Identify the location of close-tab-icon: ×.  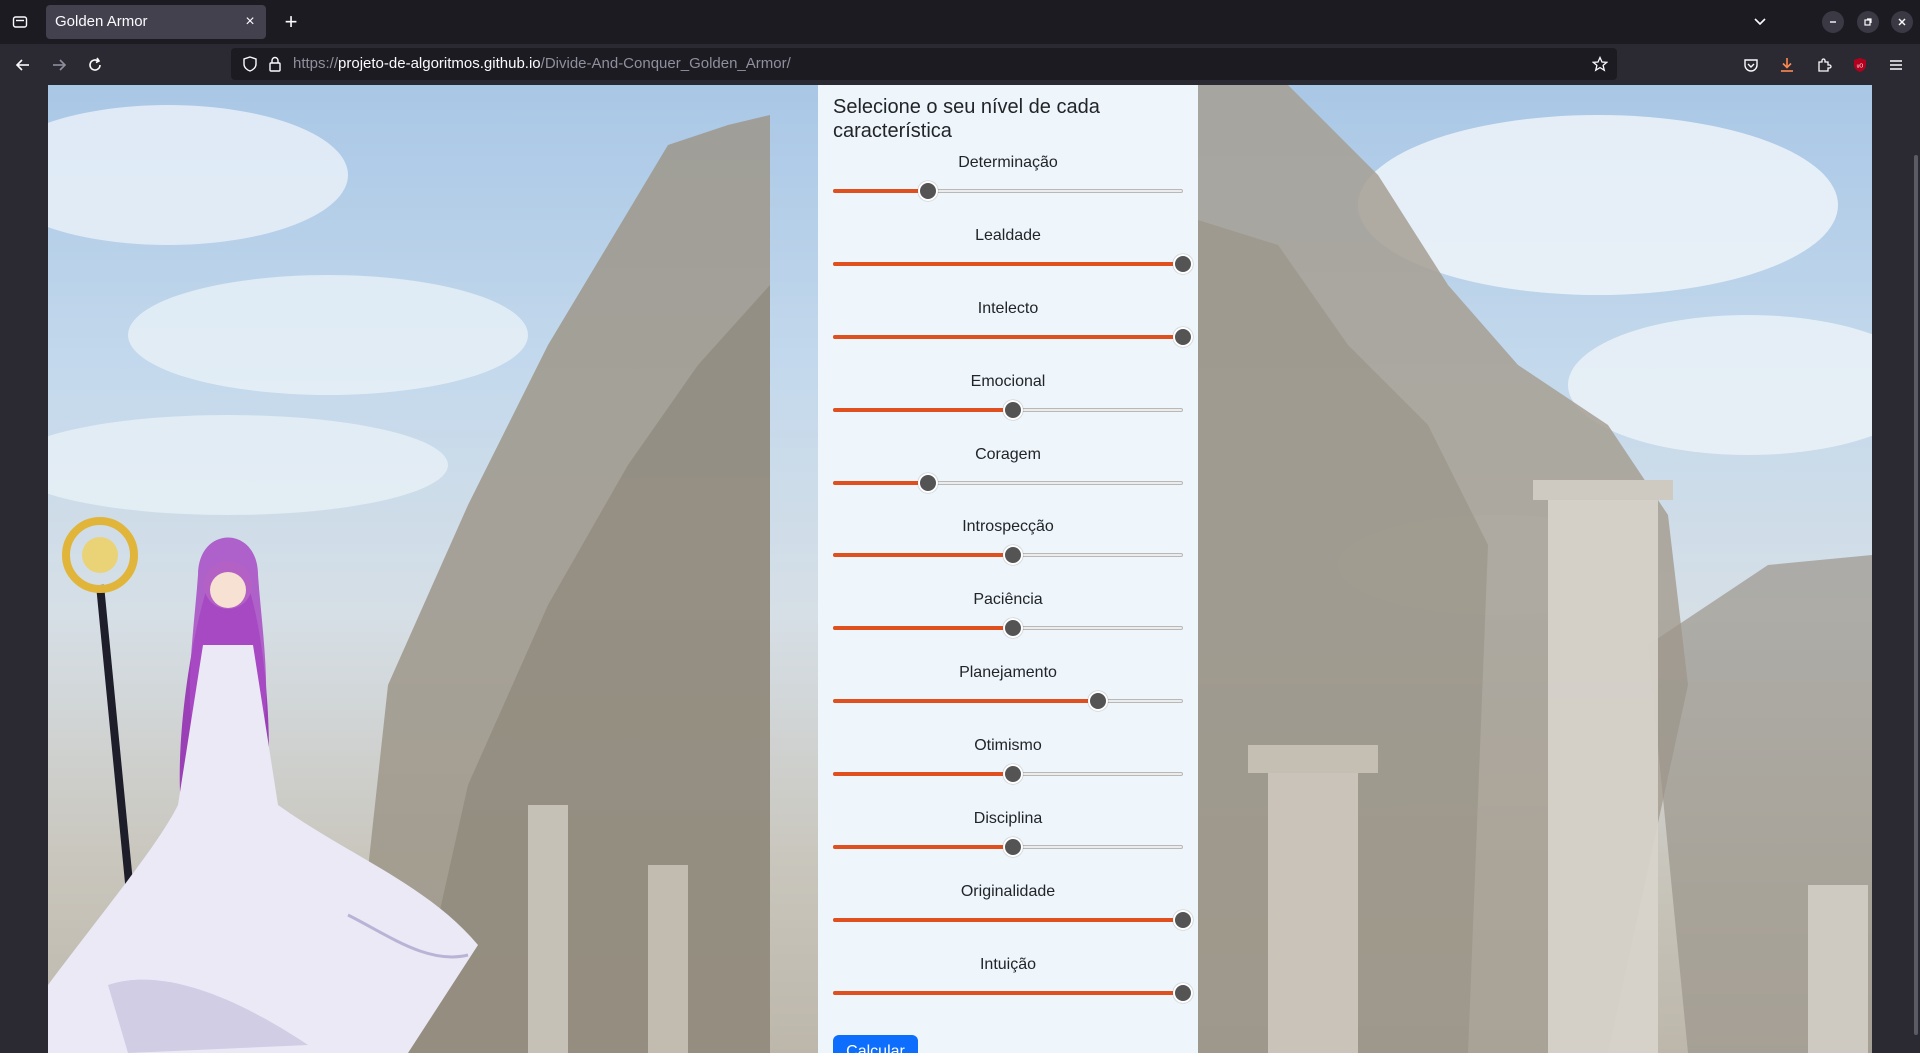
(250, 22).